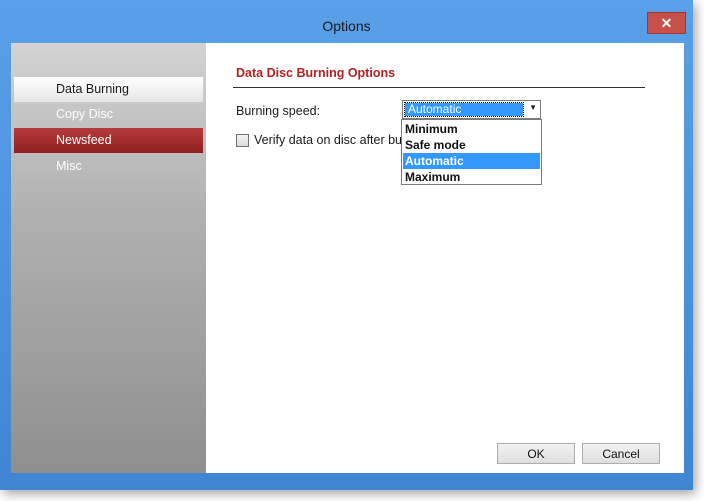 The image size is (704, 501). I want to click on sidebar-item-misc: Misc, so click(108, 166).